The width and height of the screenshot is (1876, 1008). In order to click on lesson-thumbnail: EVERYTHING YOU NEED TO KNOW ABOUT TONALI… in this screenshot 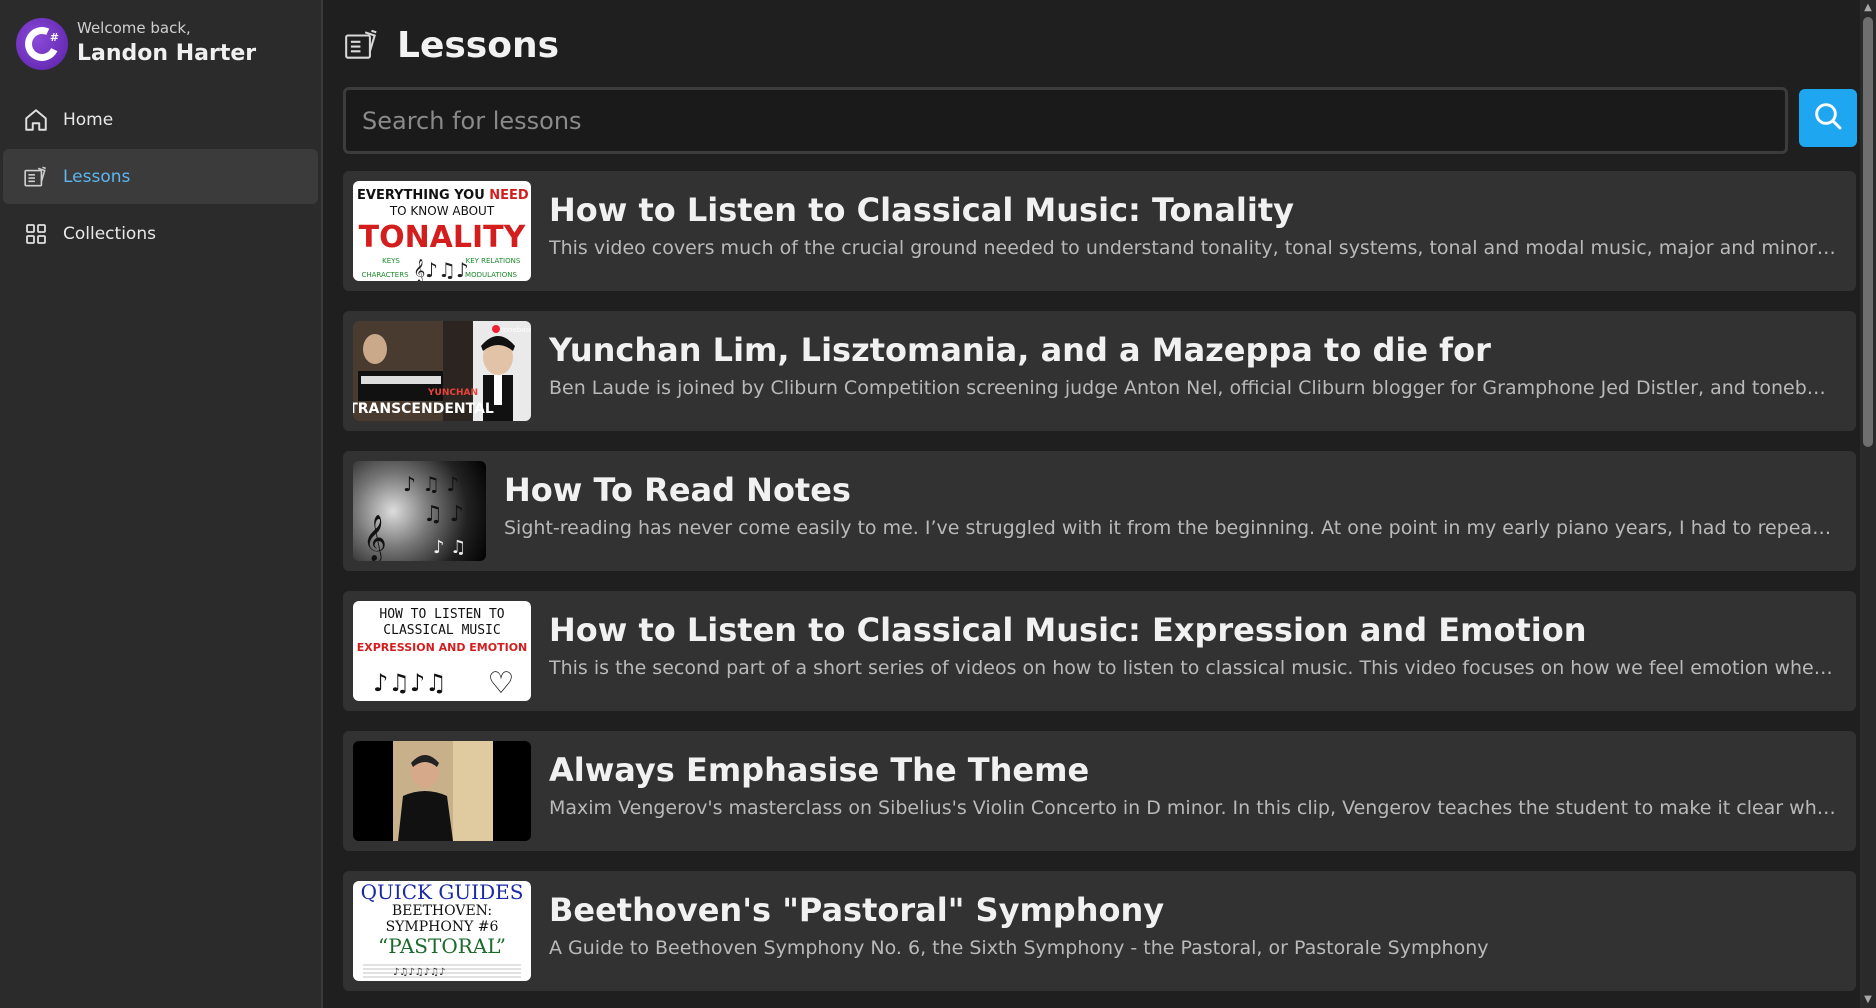, I will do `click(442, 231)`.